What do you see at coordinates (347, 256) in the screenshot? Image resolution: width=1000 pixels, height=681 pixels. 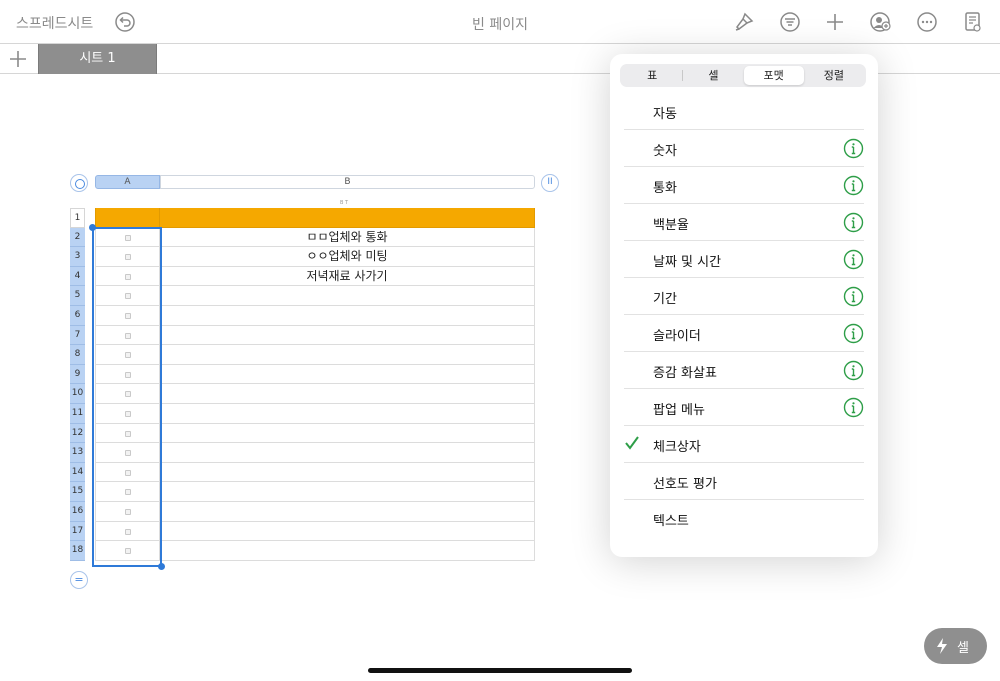 I see `cell-b: ㅇㅇ업체와 미팅` at bounding box center [347, 256].